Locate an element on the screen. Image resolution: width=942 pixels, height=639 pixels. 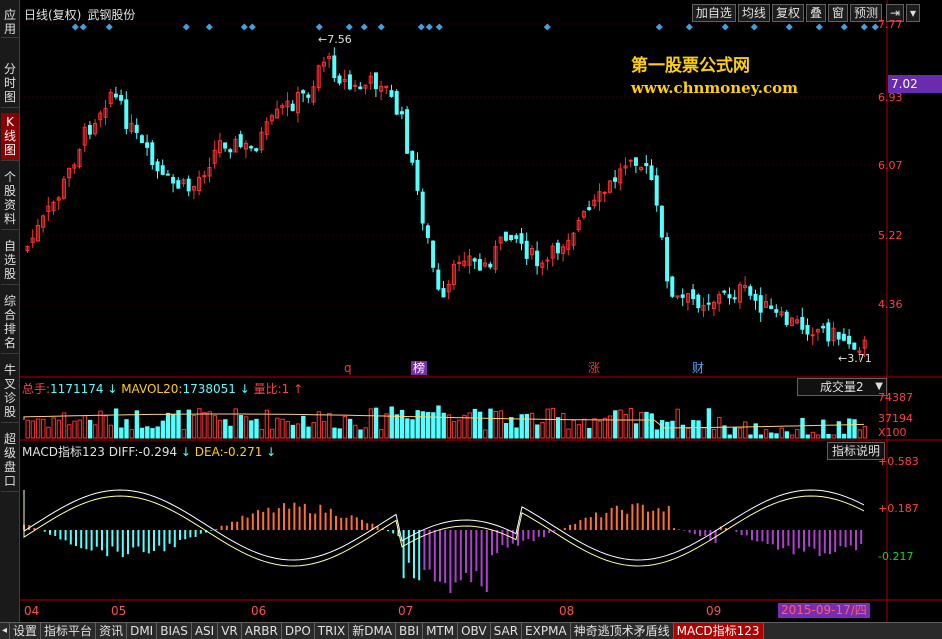
sidebar-item-intraday: 分时图 is located at coordinates (10, 84).